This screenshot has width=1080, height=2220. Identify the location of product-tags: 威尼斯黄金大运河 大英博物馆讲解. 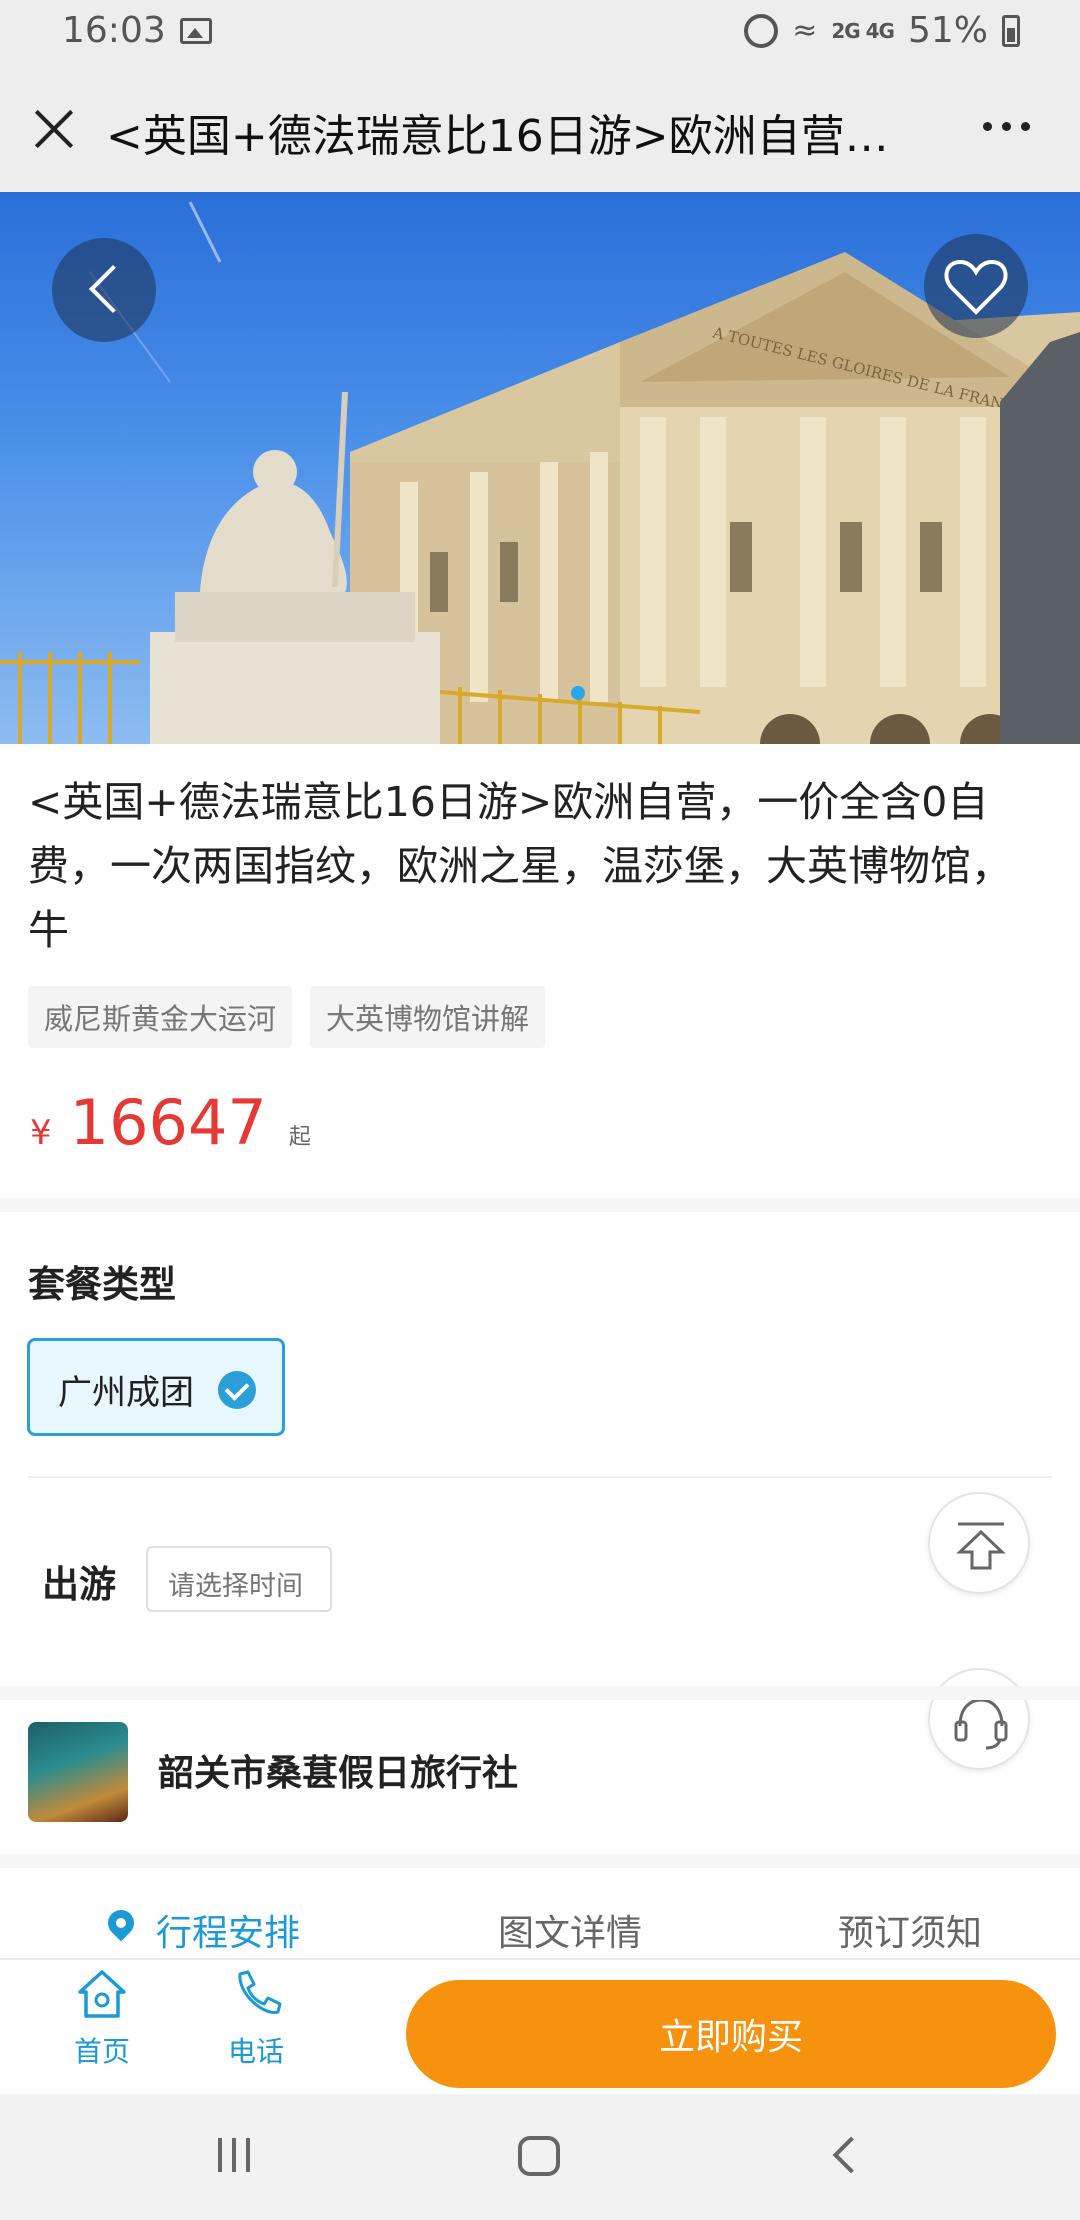
(287, 1017).